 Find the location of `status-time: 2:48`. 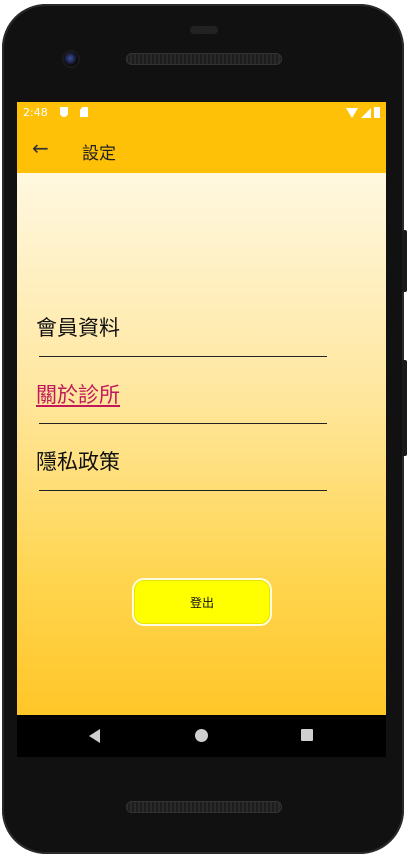

status-time: 2:48 is located at coordinates (35, 112).